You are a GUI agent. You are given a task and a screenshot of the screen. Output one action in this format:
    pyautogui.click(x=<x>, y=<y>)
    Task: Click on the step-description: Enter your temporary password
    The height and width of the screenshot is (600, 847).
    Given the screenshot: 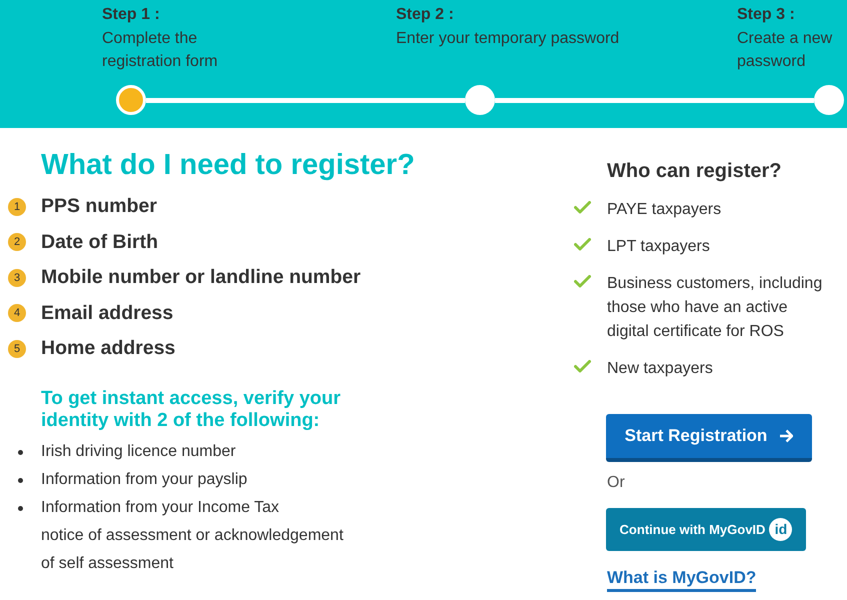 What is the action you would take?
    pyautogui.click(x=508, y=38)
    